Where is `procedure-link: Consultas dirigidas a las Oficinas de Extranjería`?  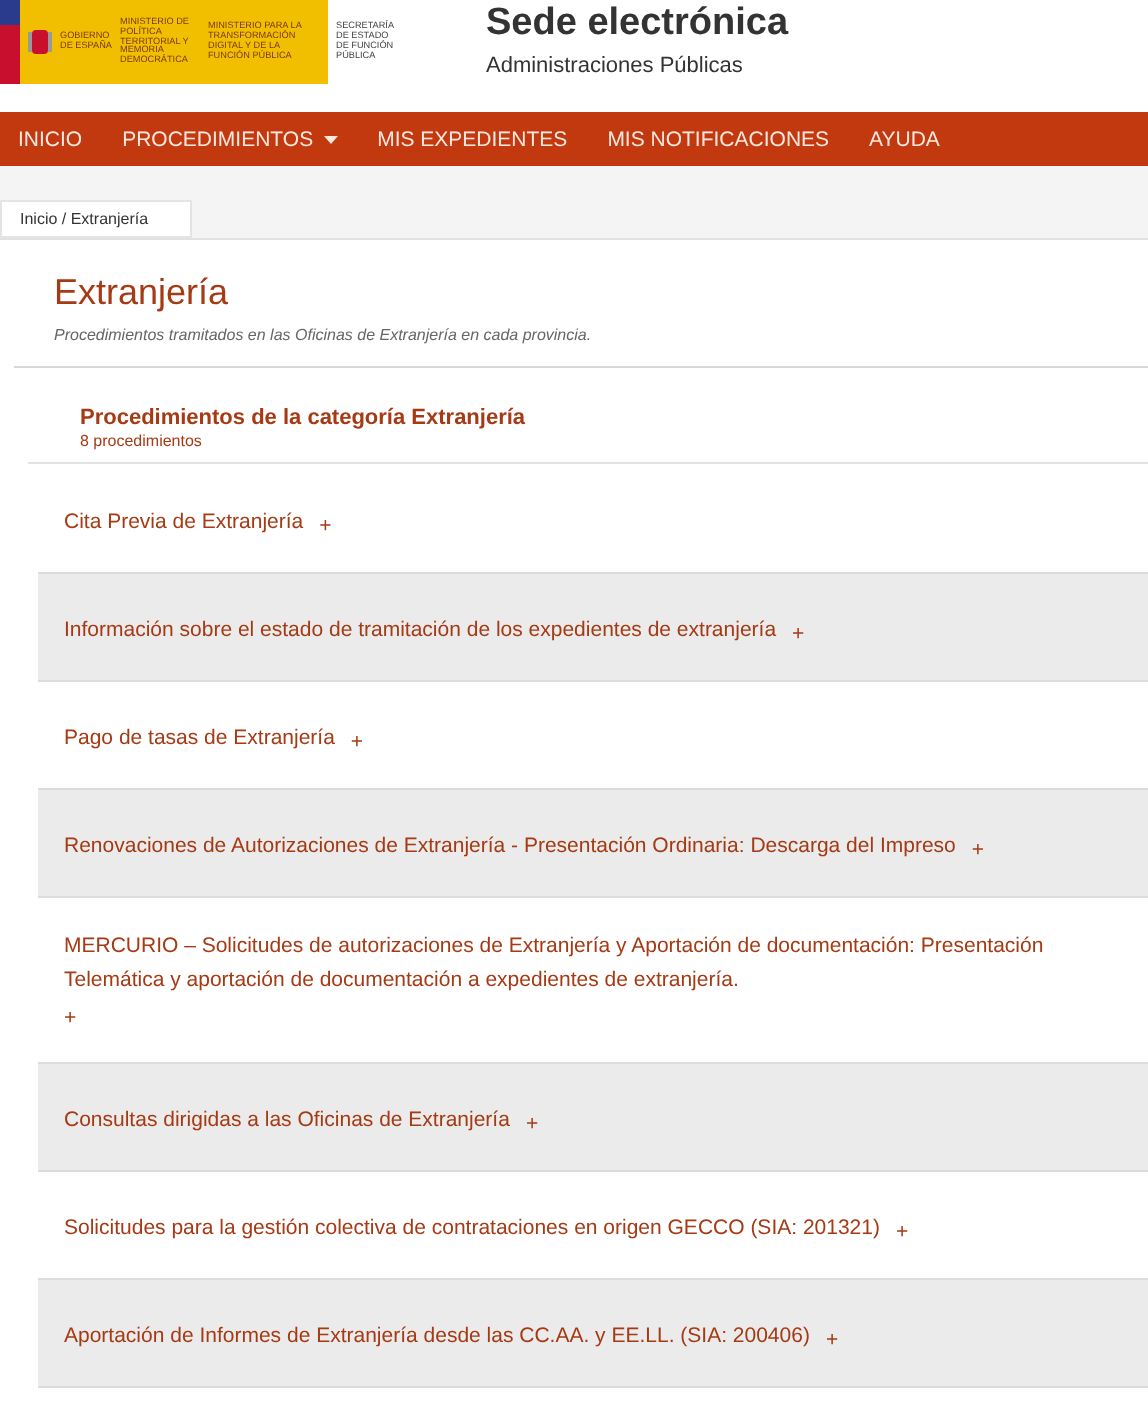 procedure-link: Consultas dirigidas a las Oficinas de Extranjería is located at coordinates (287, 1121).